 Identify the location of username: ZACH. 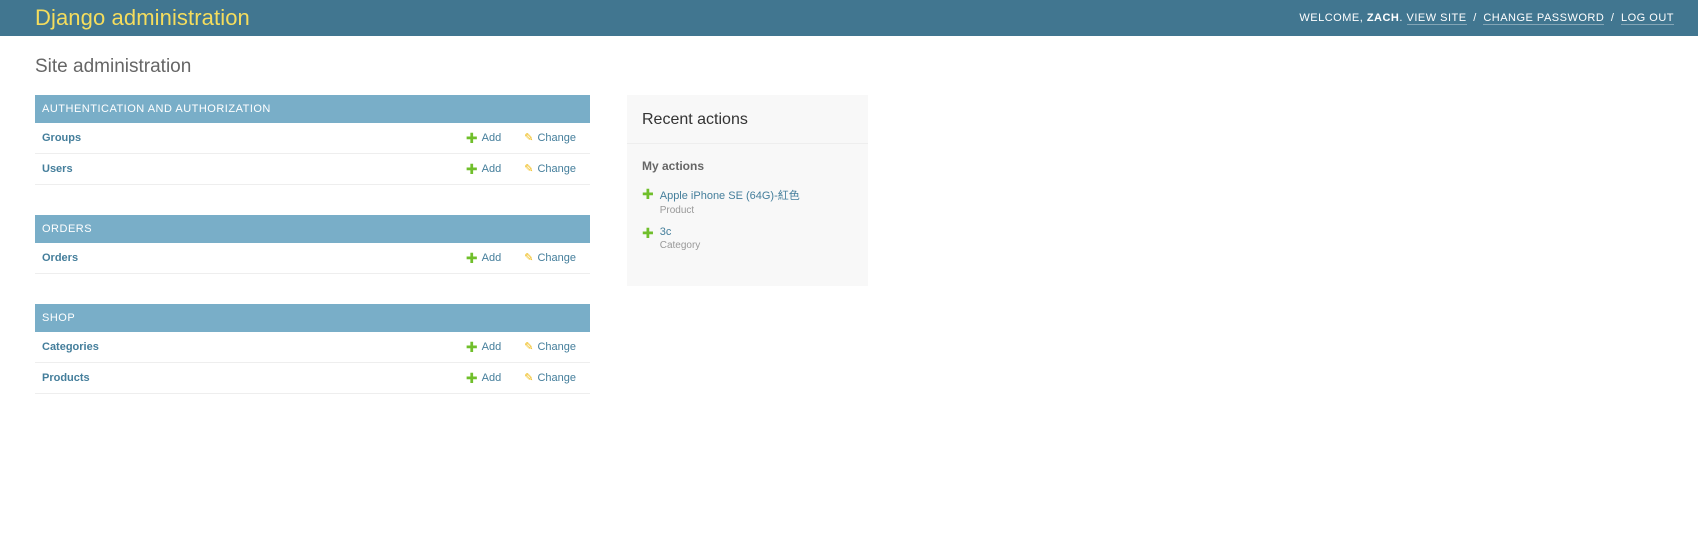
(1383, 18).